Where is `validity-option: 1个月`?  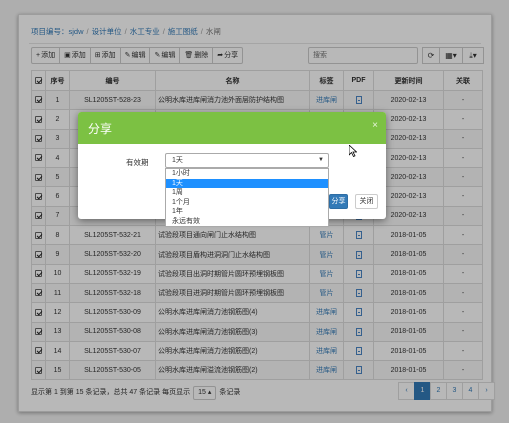 validity-option: 1个月 is located at coordinates (247, 203).